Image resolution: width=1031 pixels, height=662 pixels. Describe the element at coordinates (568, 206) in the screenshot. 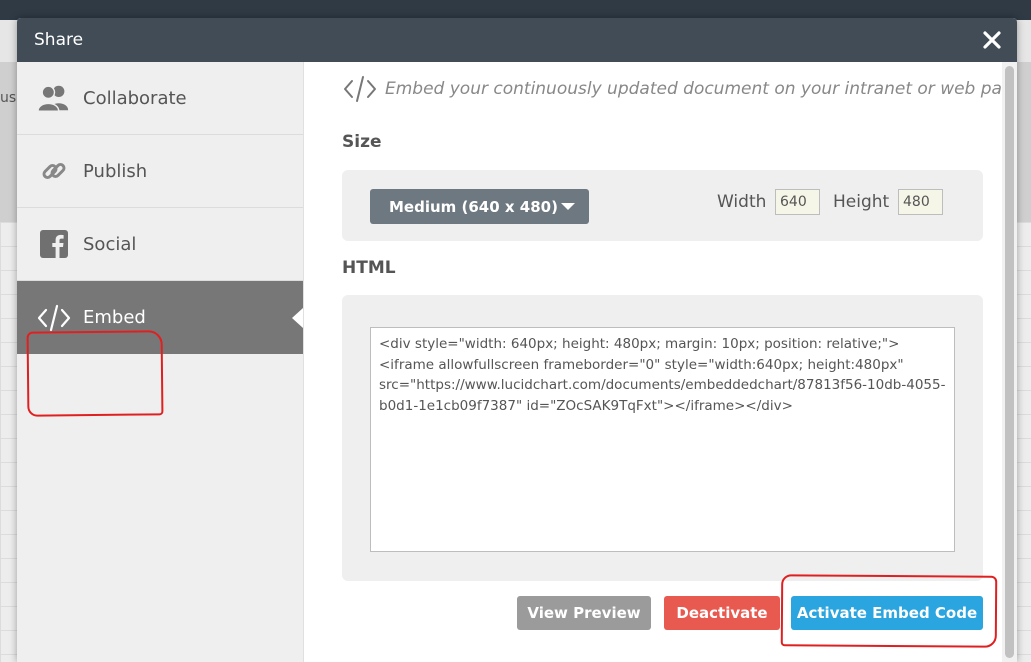

I see `chevron-down-icon` at that location.